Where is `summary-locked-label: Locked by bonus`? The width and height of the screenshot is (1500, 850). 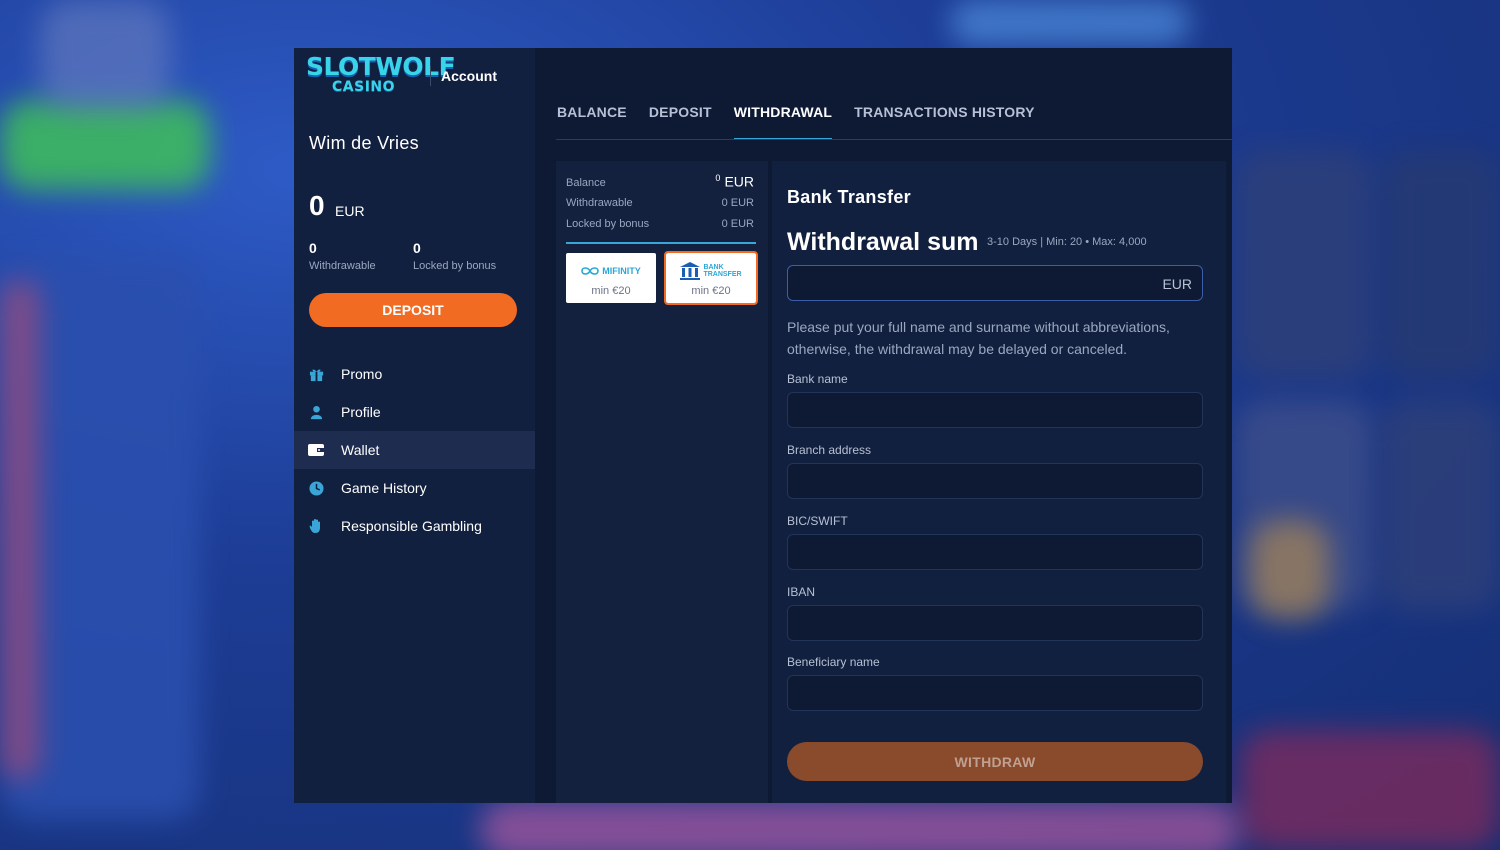
summary-locked-label: Locked by bonus is located at coordinates (608, 224).